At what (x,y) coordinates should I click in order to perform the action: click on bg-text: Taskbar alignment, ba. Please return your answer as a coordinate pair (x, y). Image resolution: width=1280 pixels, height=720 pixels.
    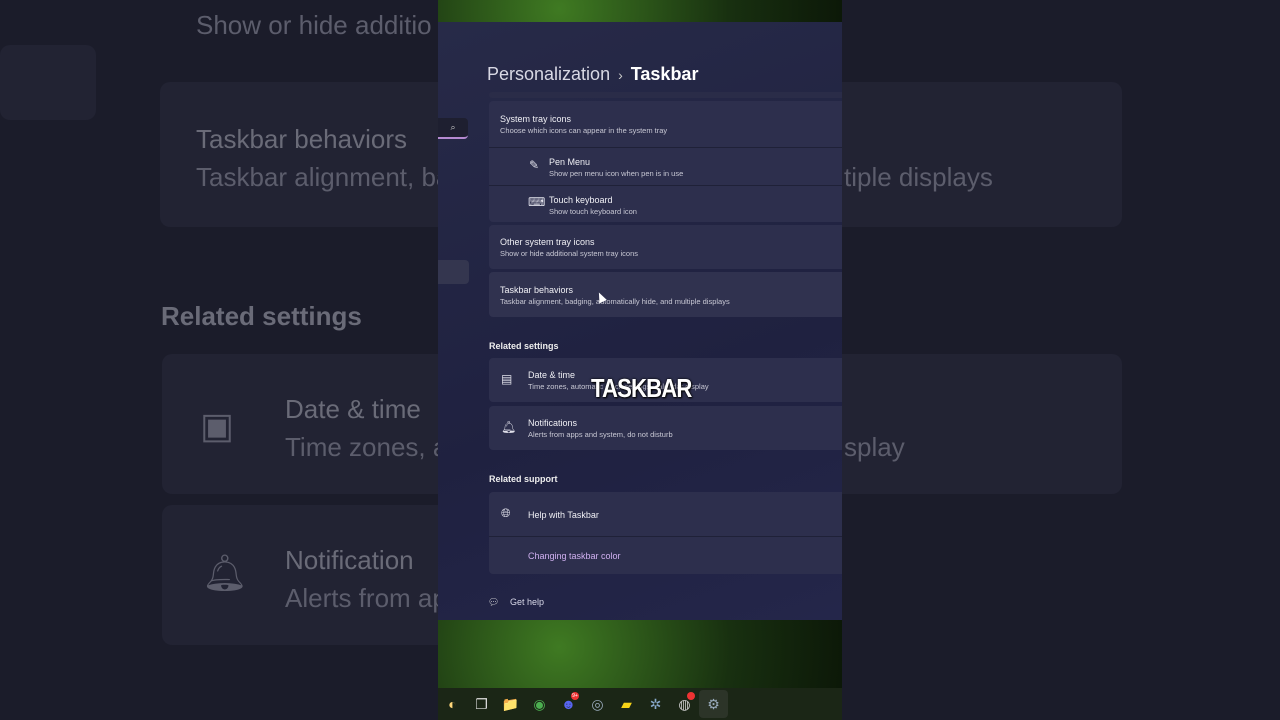
    Looking at the image, I should click on (317, 177).